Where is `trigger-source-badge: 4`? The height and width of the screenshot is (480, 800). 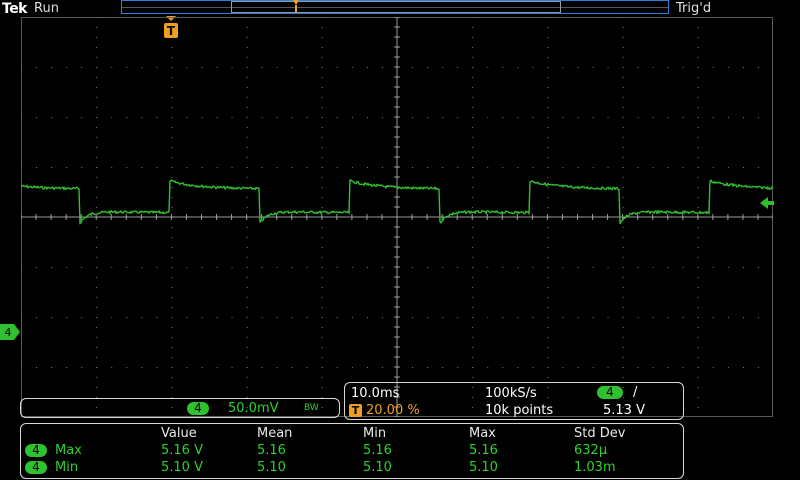
trigger-source-badge: 4 is located at coordinates (610, 392).